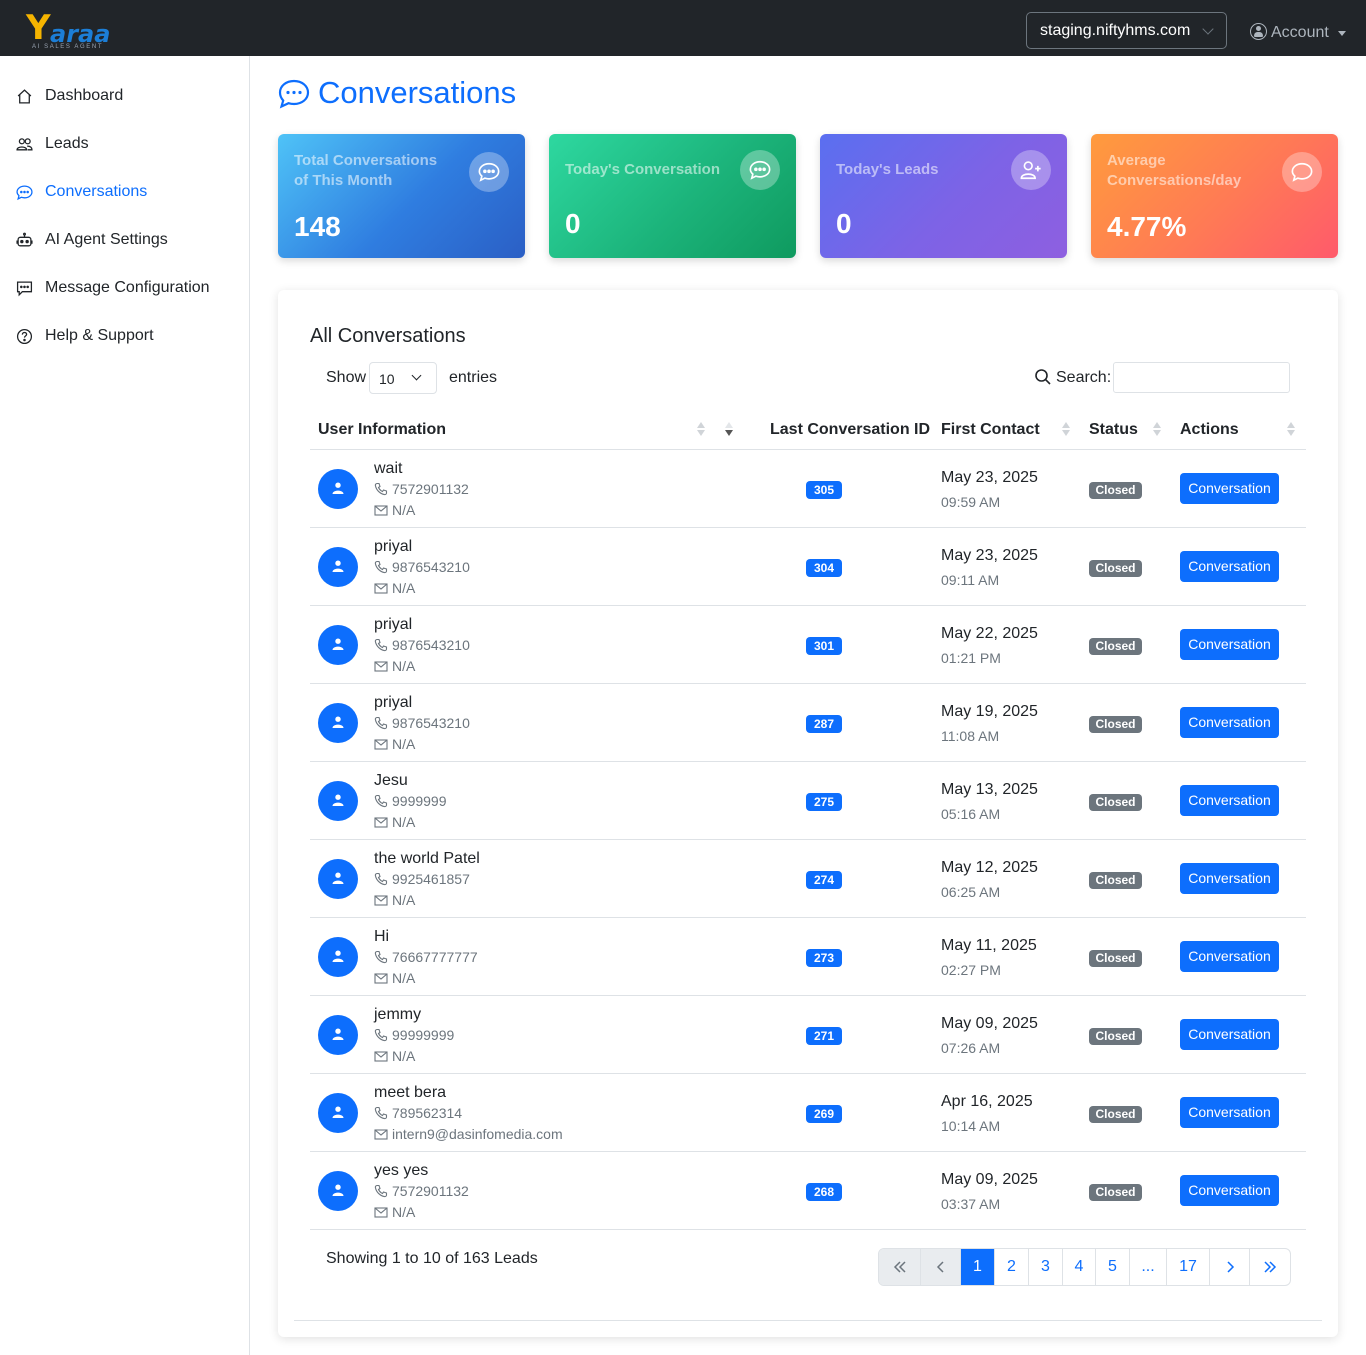 Image resolution: width=1366 pixels, height=1355 pixels. Describe the element at coordinates (672, 196) in the screenshot. I see `stat-card-todays-conversation: Today's Conversation 0` at that location.